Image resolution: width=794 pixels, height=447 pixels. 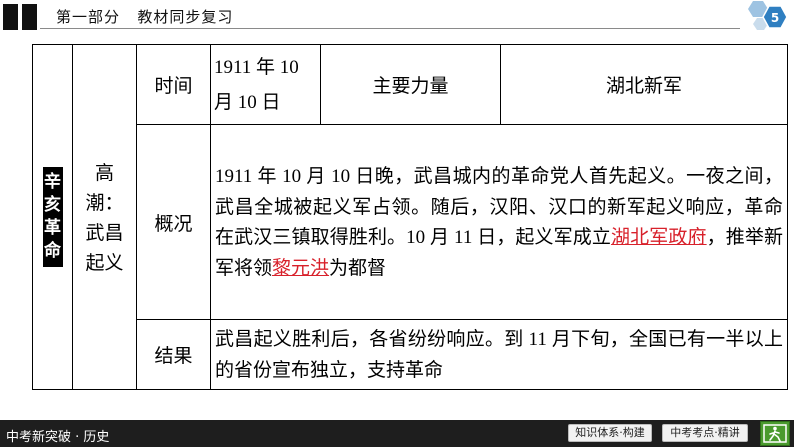 I want to click on highlight-li-yuanhong: 黎元洪, so click(x=301, y=268).